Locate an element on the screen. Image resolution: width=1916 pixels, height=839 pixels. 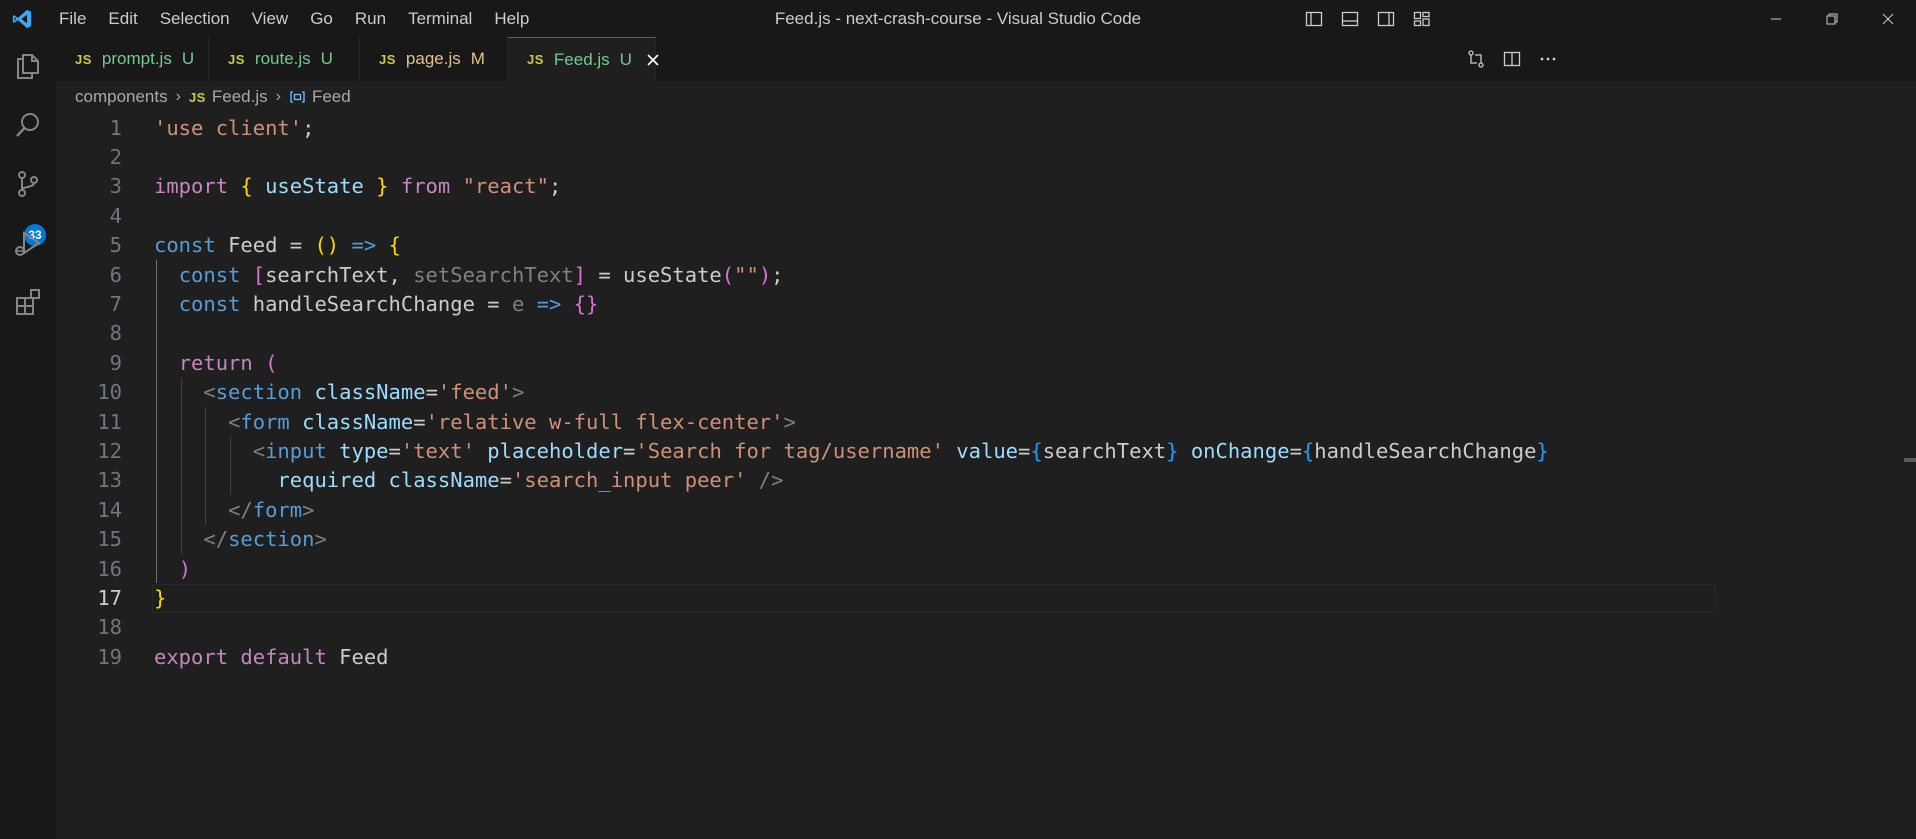
breadcrumb-file: Feed.js is located at coordinates (240, 97).